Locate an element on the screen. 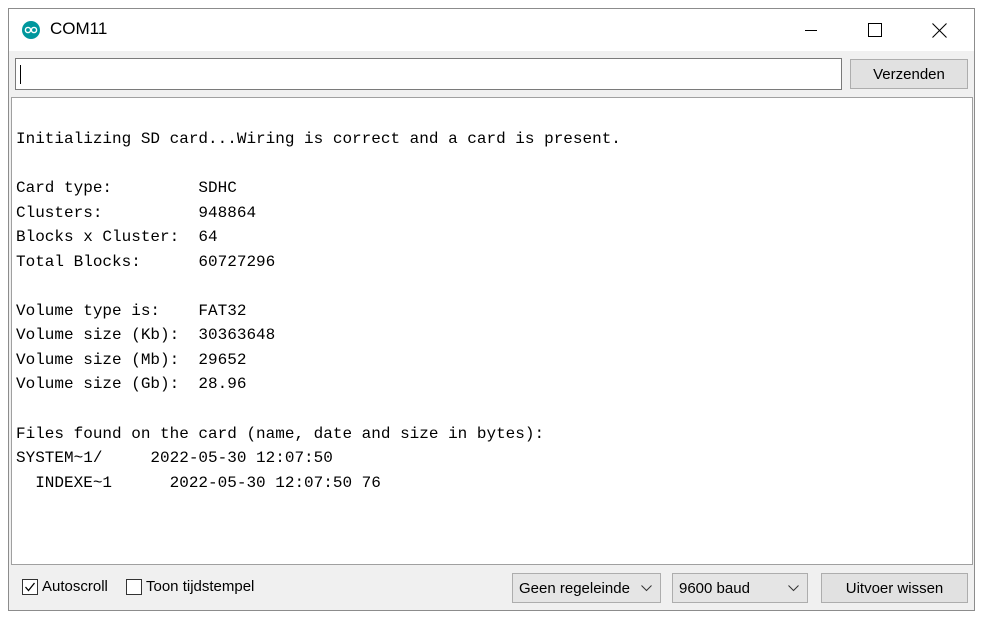  output-line: Volume size (Gb): 28.96 is located at coordinates (131, 384).